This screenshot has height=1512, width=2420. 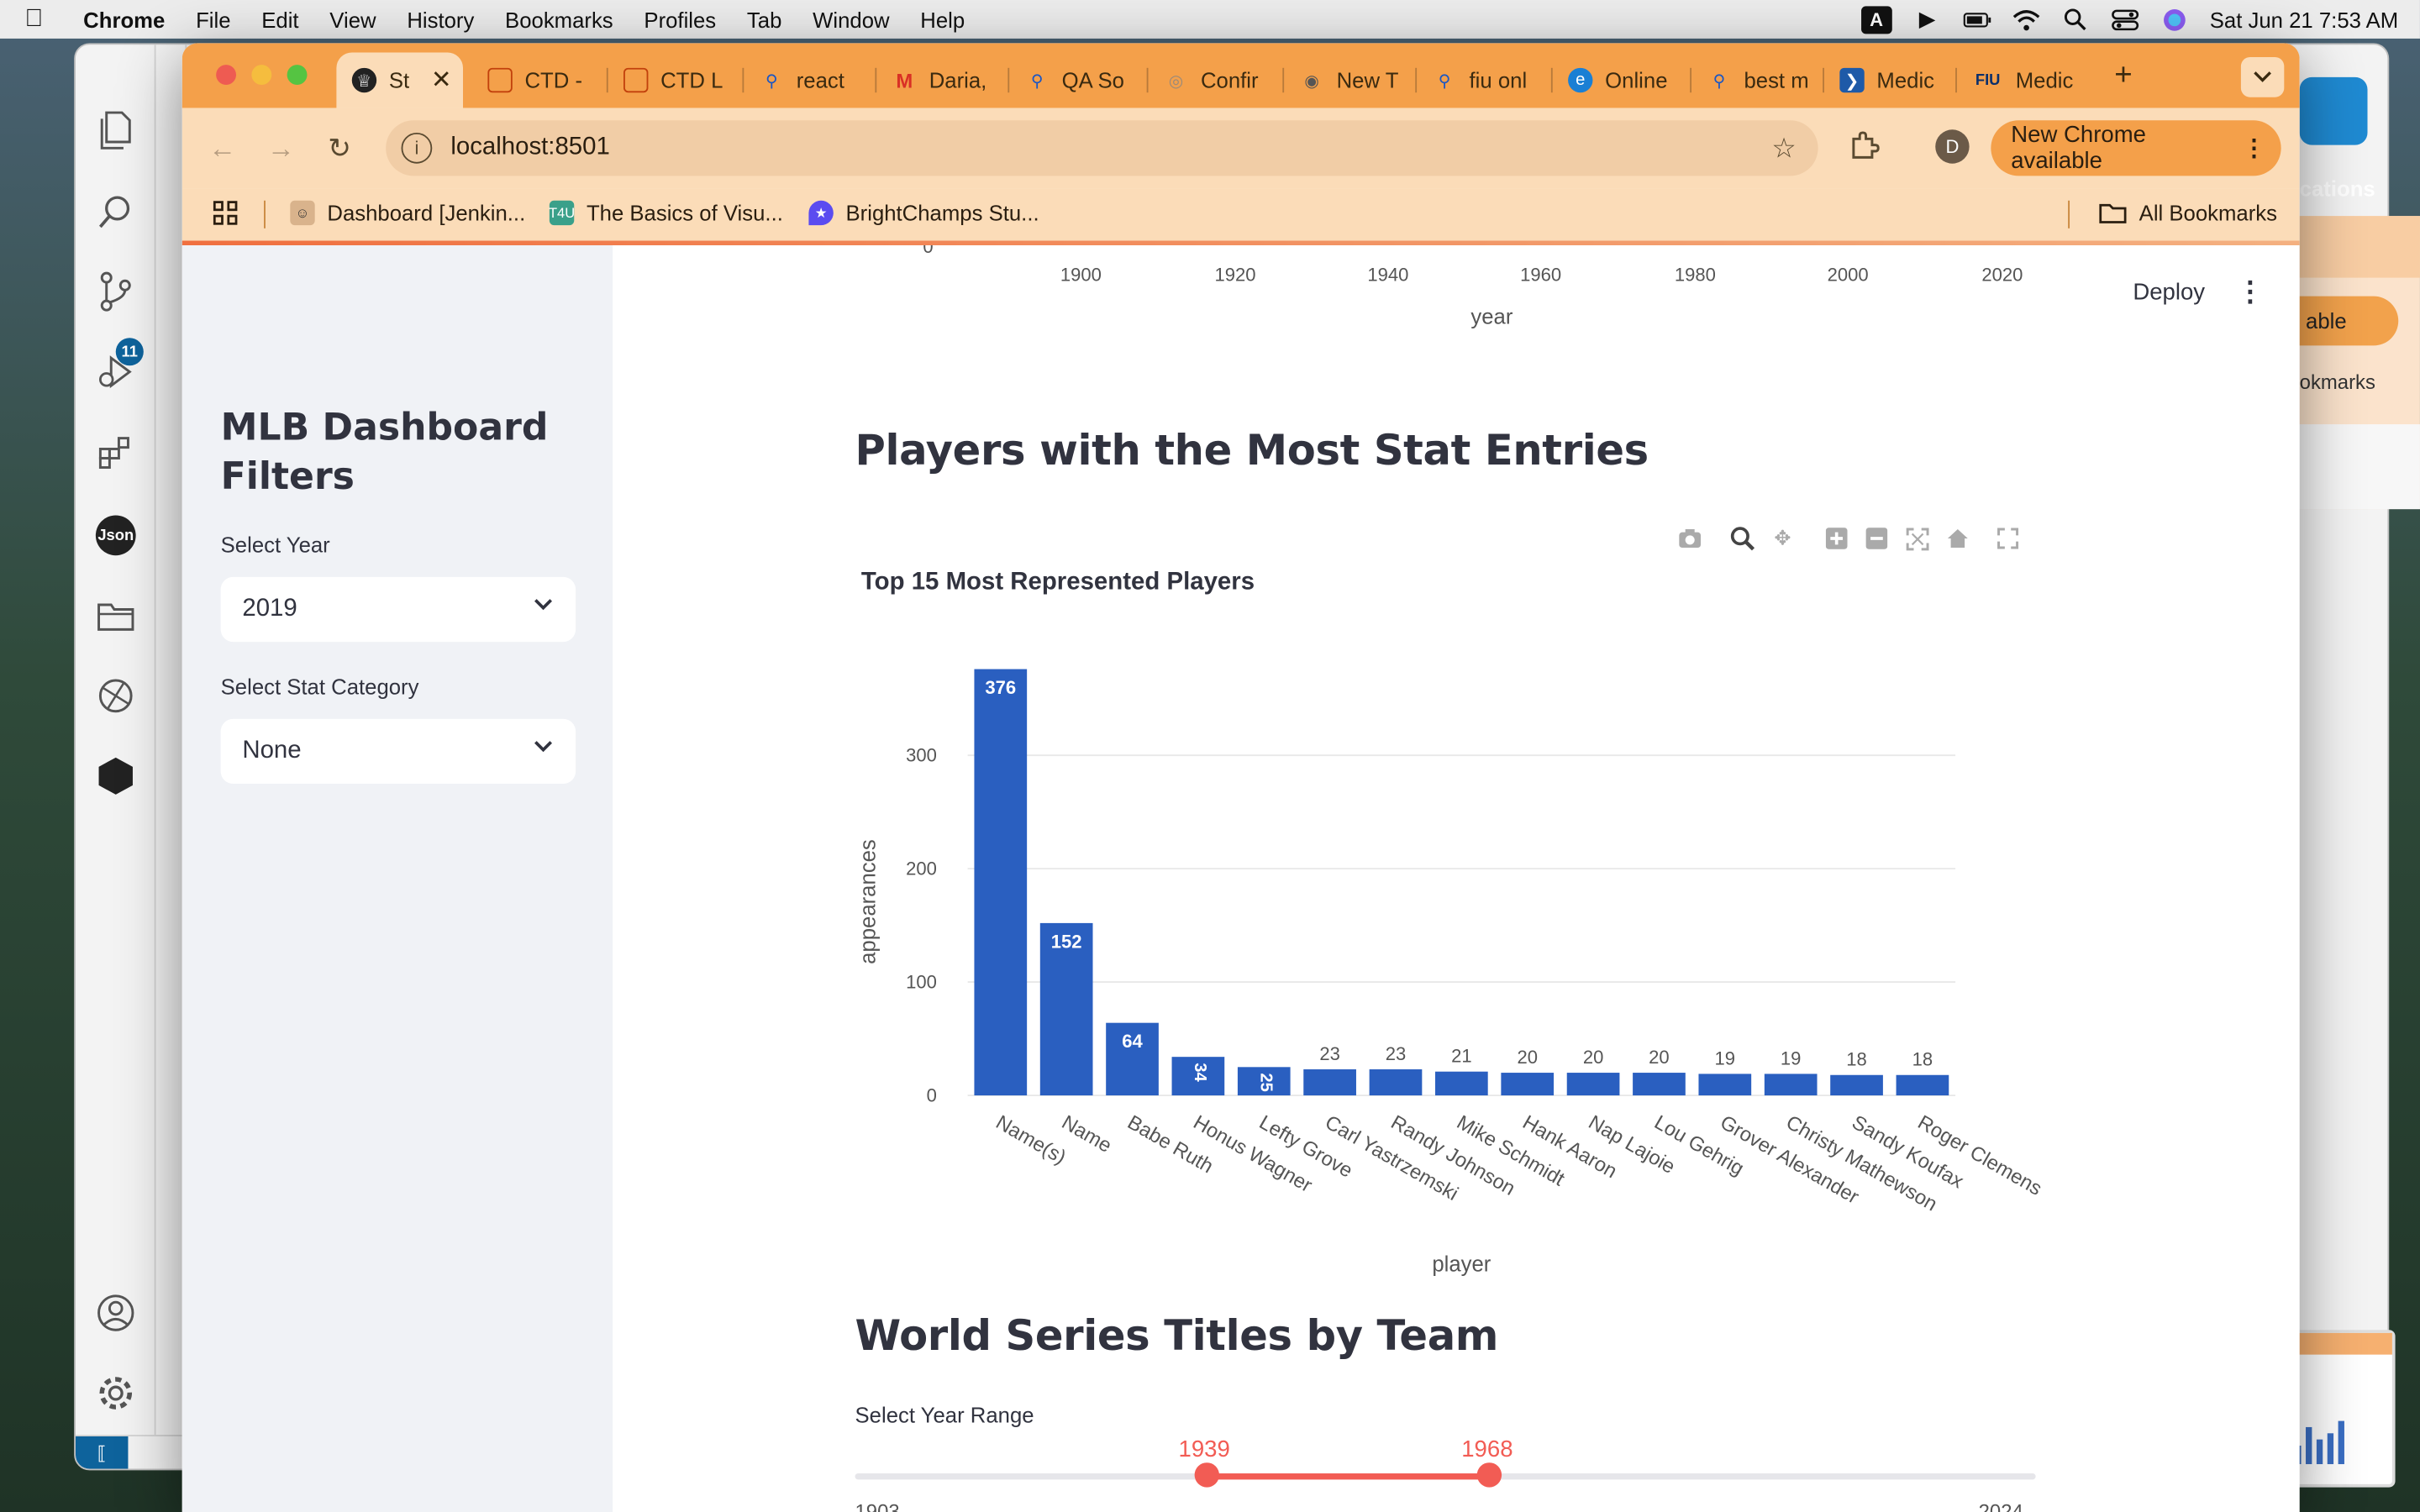 What do you see at coordinates (2174, 19) in the screenshot?
I see `siri-icon` at bounding box center [2174, 19].